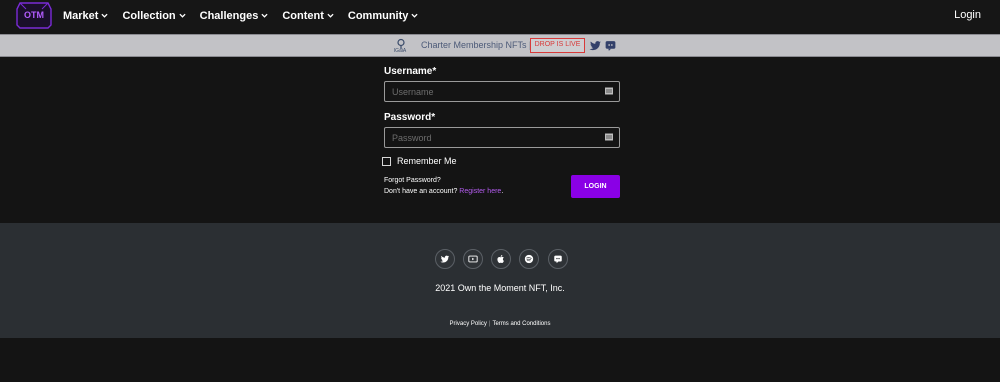 The image size is (1000, 382). Describe the element at coordinates (229, 15) in the screenshot. I see `menu-item-label: Challenges` at that location.